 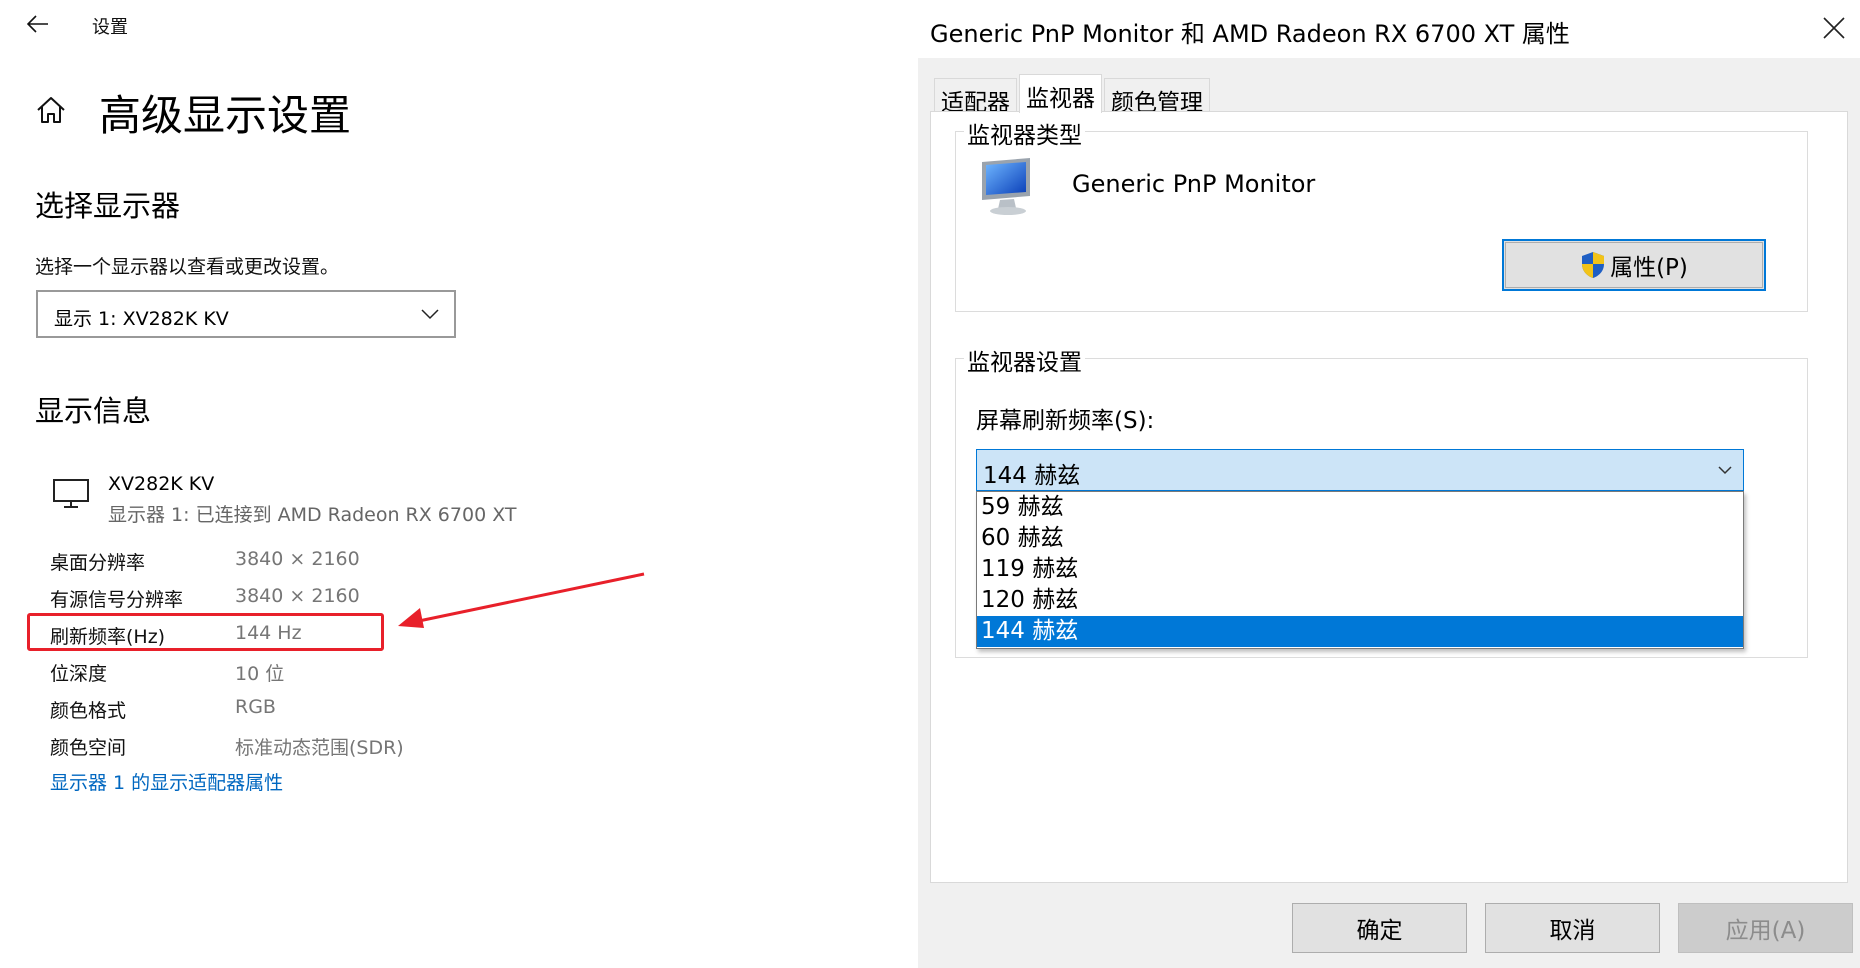 What do you see at coordinates (51, 110) in the screenshot?
I see `home-icon` at bounding box center [51, 110].